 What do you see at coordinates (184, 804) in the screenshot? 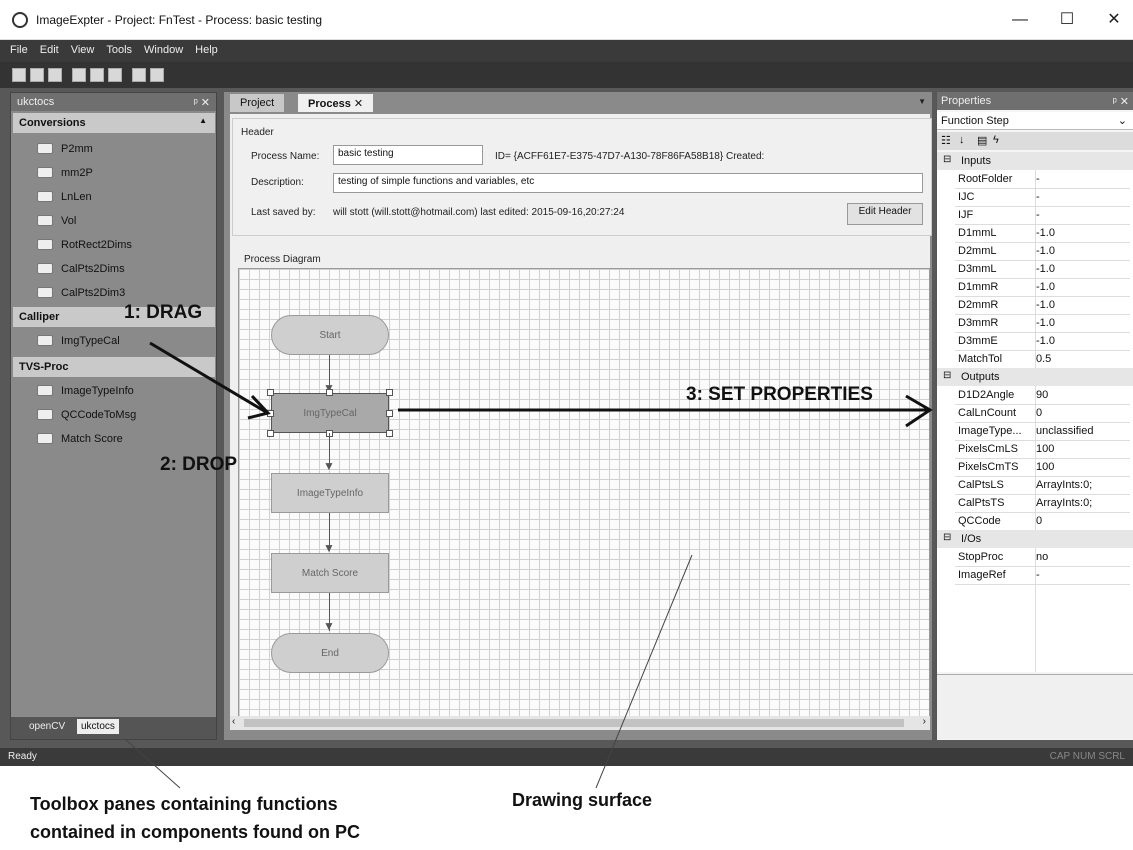
I see `toolbox-caption-1: Toolbox panes containing functions` at bounding box center [184, 804].